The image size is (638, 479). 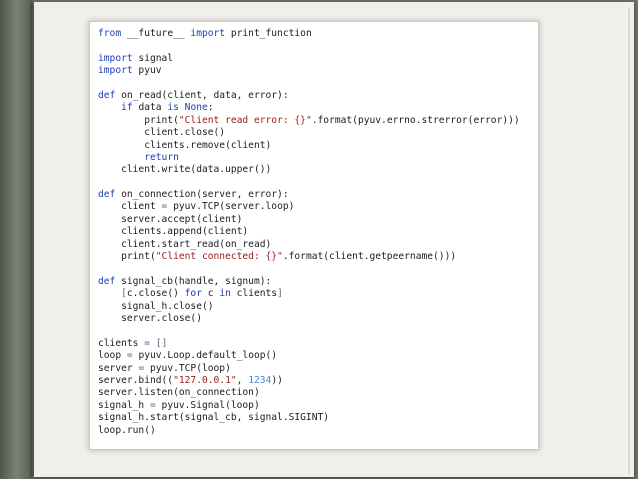 What do you see at coordinates (185, 281) in the screenshot?
I see `code-line: def signal_cb(handle, signum):` at bounding box center [185, 281].